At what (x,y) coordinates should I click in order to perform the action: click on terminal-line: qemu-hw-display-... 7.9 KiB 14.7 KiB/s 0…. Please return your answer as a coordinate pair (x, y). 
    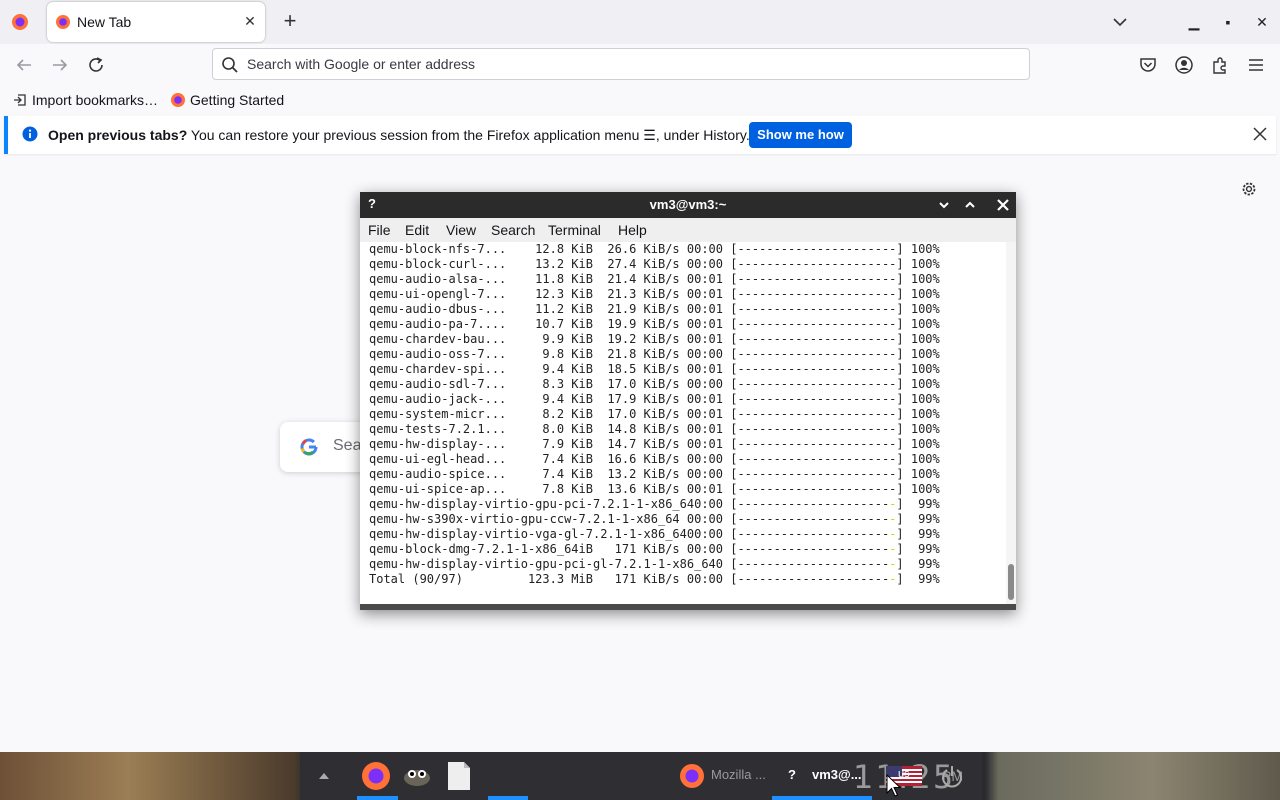
    Looking at the image, I should click on (654, 444).